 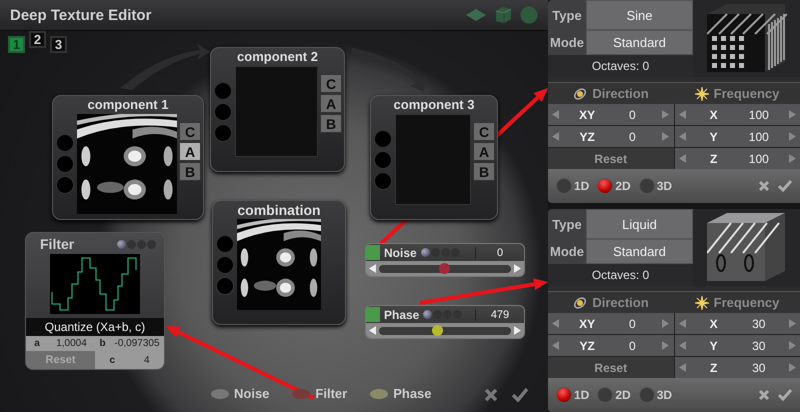 What do you see at coordinates (737, 367) in the screenshot?
I see `spinner-field: Z 30` at bounding box center [737, 367].